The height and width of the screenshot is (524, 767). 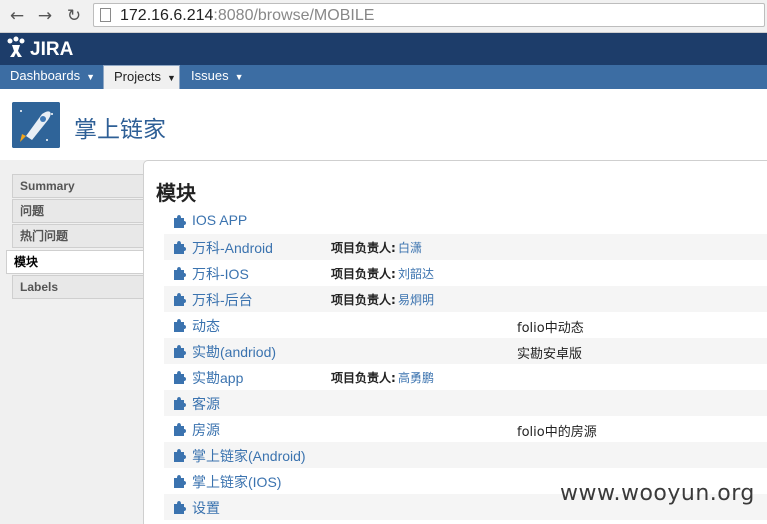 I want to click on page-icon, so click(x=105, y=15).